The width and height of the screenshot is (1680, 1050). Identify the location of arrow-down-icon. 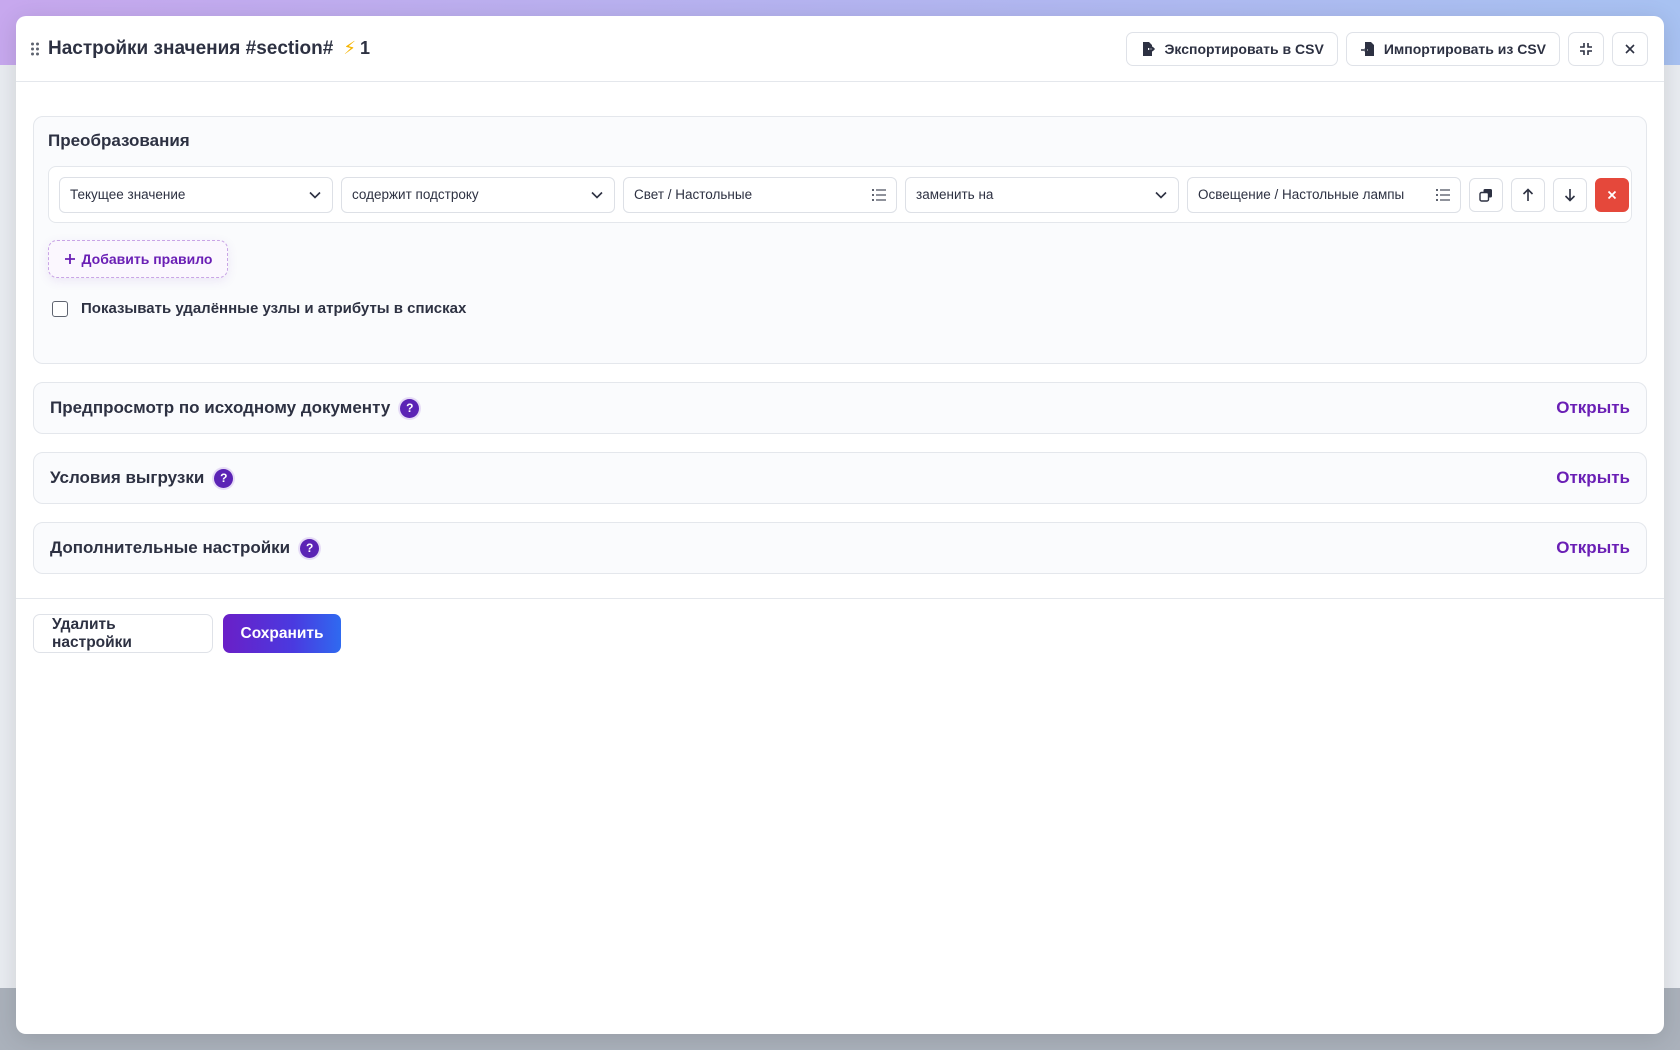
(1570, 195).